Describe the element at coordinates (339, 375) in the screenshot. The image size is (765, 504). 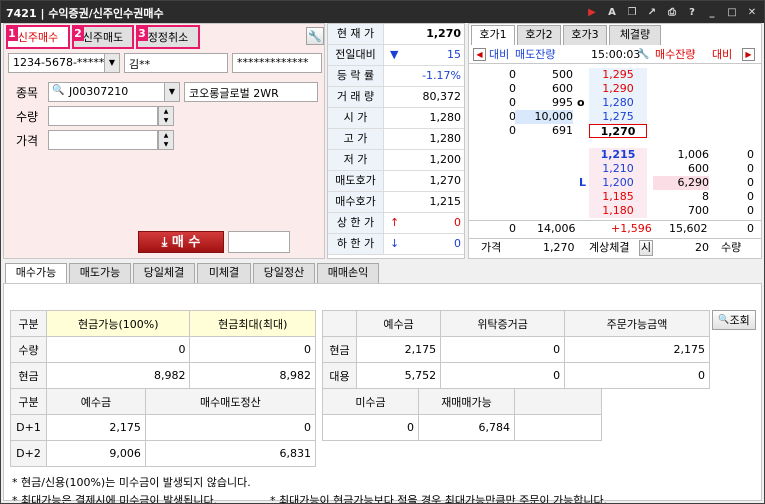
I see `t2-r1-0: 대용` at that location.